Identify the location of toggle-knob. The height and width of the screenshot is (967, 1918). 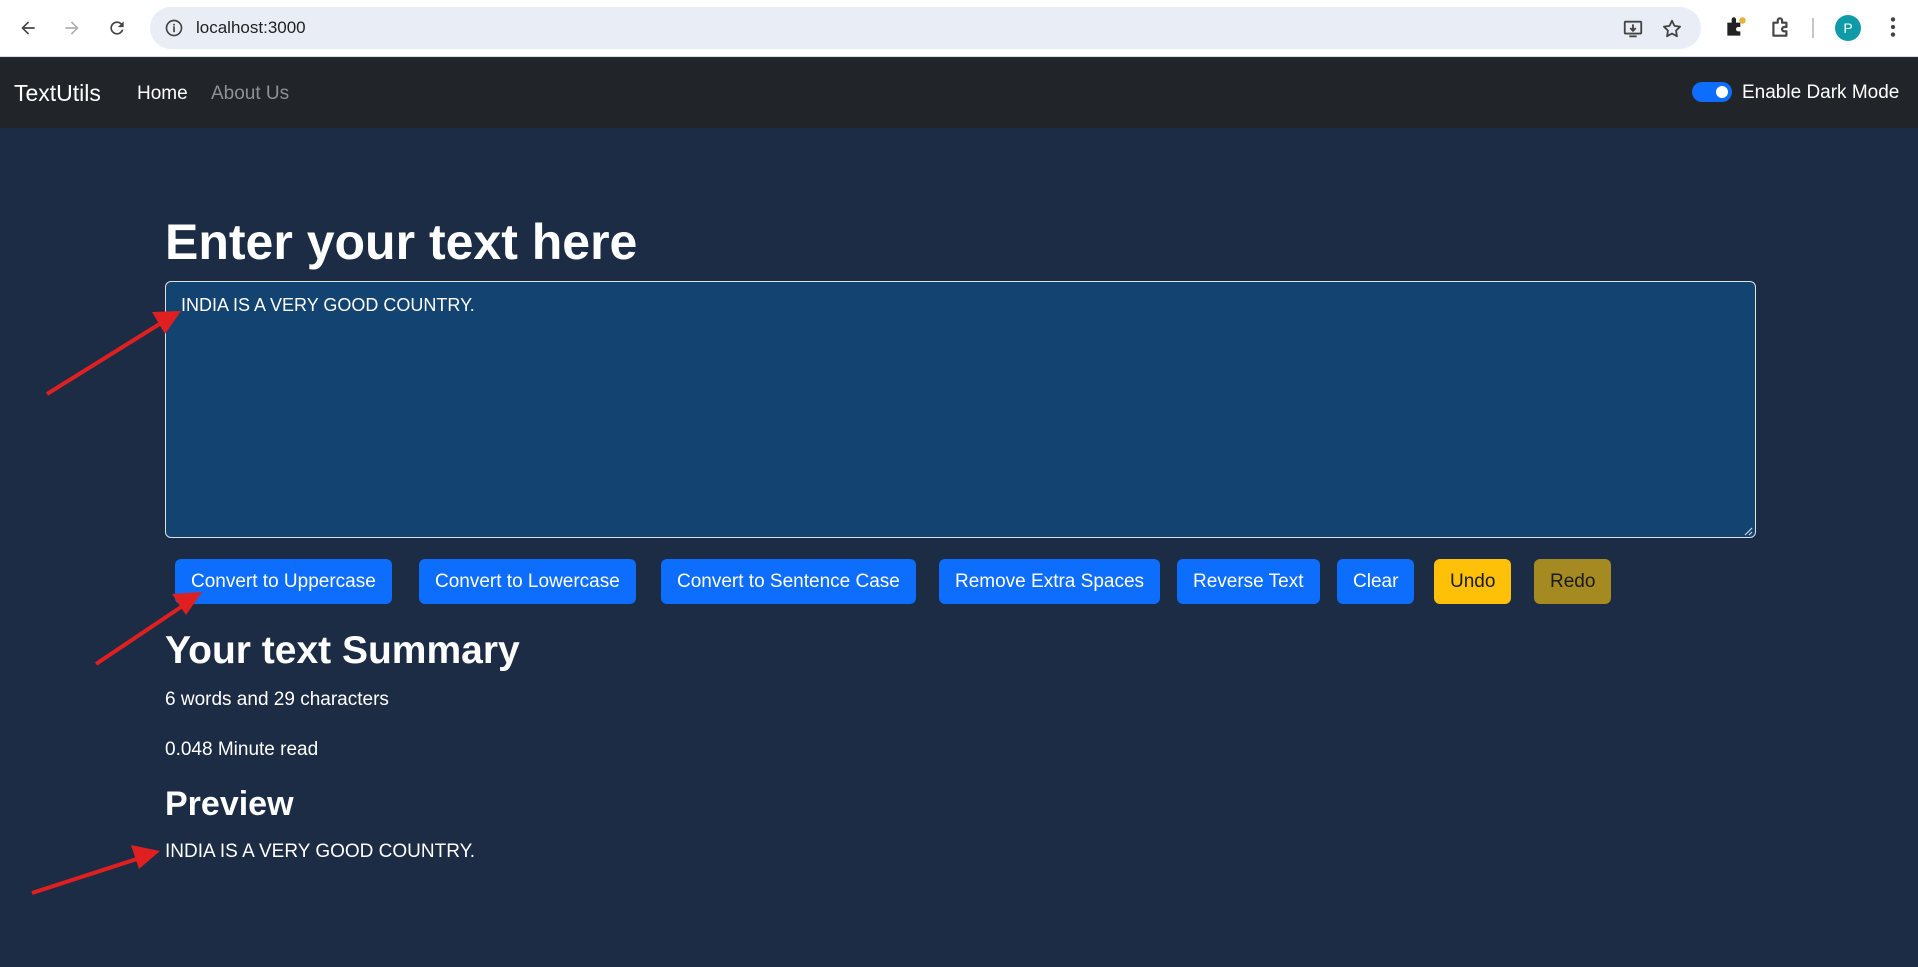
(1722, 92).